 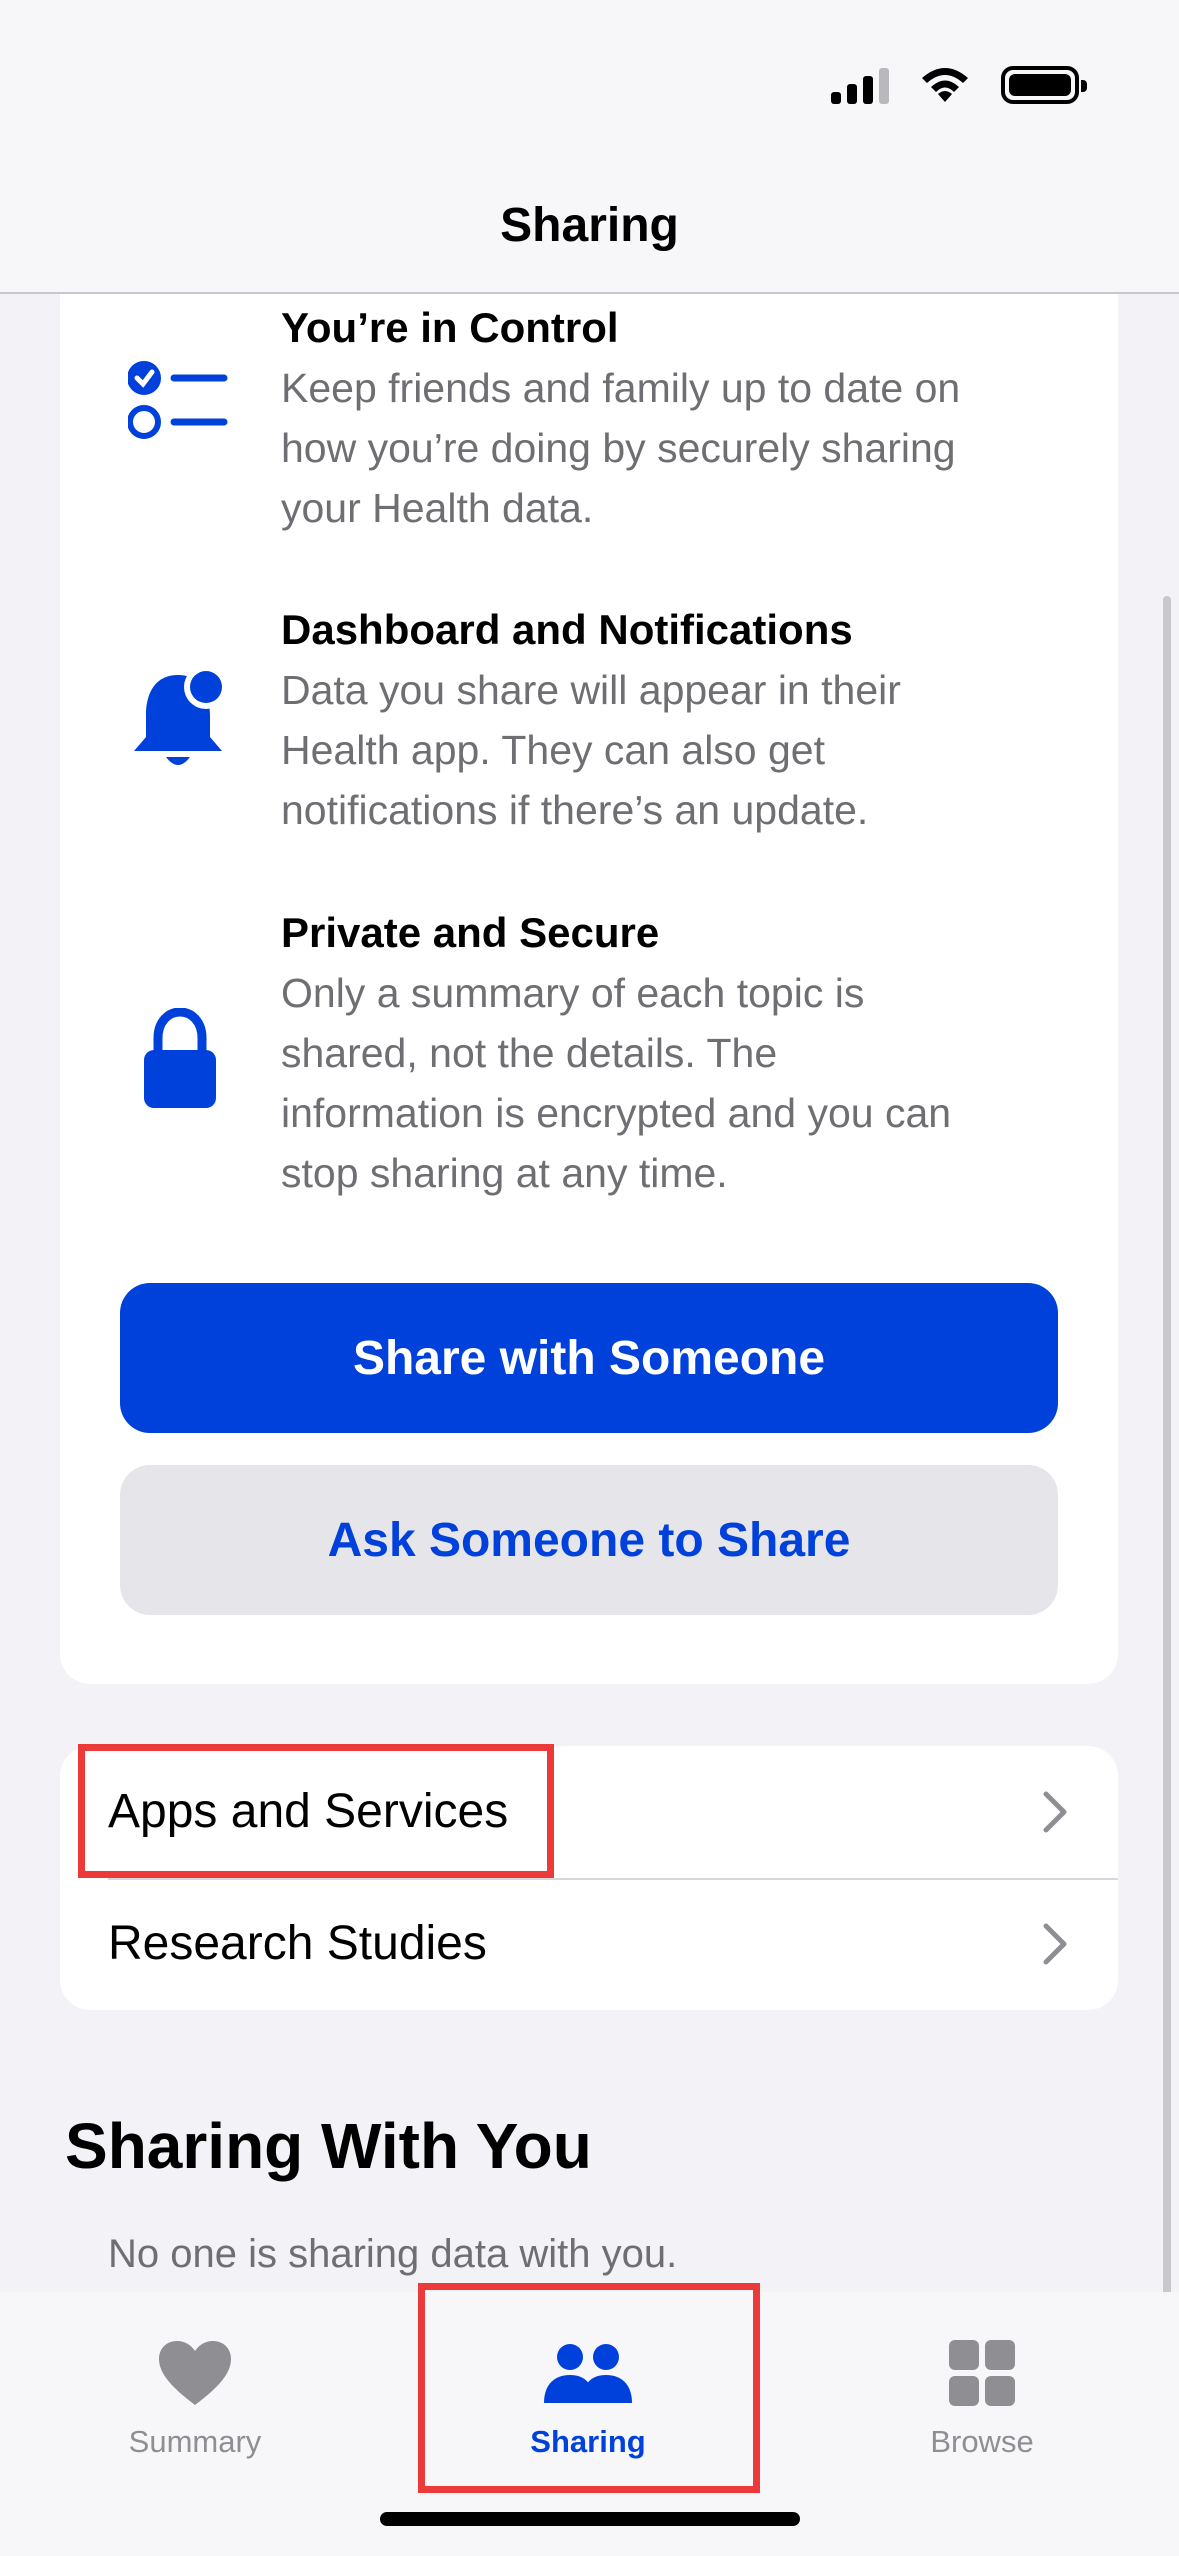 What do you see at coordinates (1044, 85) in the screenshot?
I see `battery-icon` at bounding box center [1044, 85].